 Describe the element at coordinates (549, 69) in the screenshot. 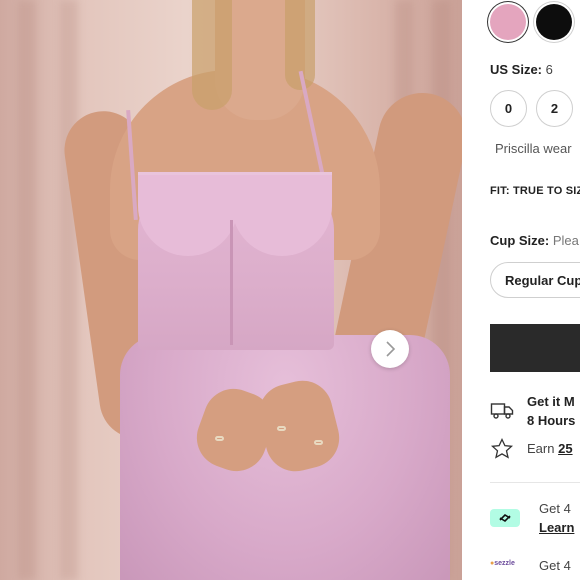

I see `size-value: 6` at that location.